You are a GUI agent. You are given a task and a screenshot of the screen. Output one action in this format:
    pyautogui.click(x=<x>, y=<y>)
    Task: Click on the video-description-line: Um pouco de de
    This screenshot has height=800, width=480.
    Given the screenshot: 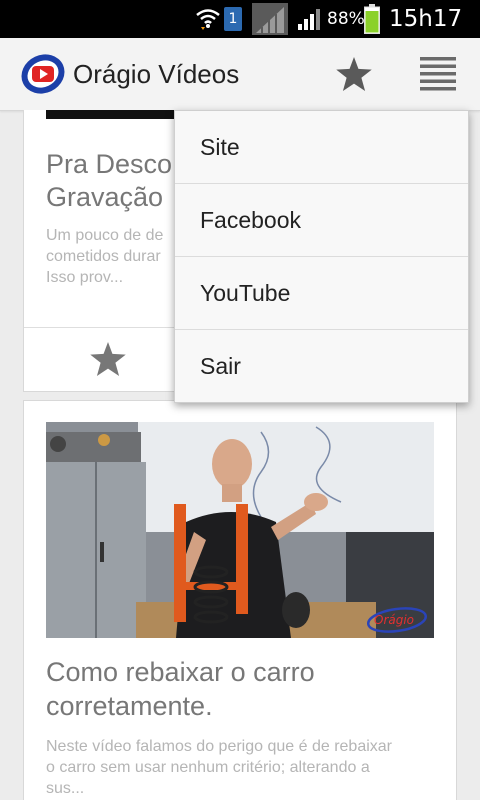 What is the action you would take?
    pyautogui.click(x=105, y=235)
    